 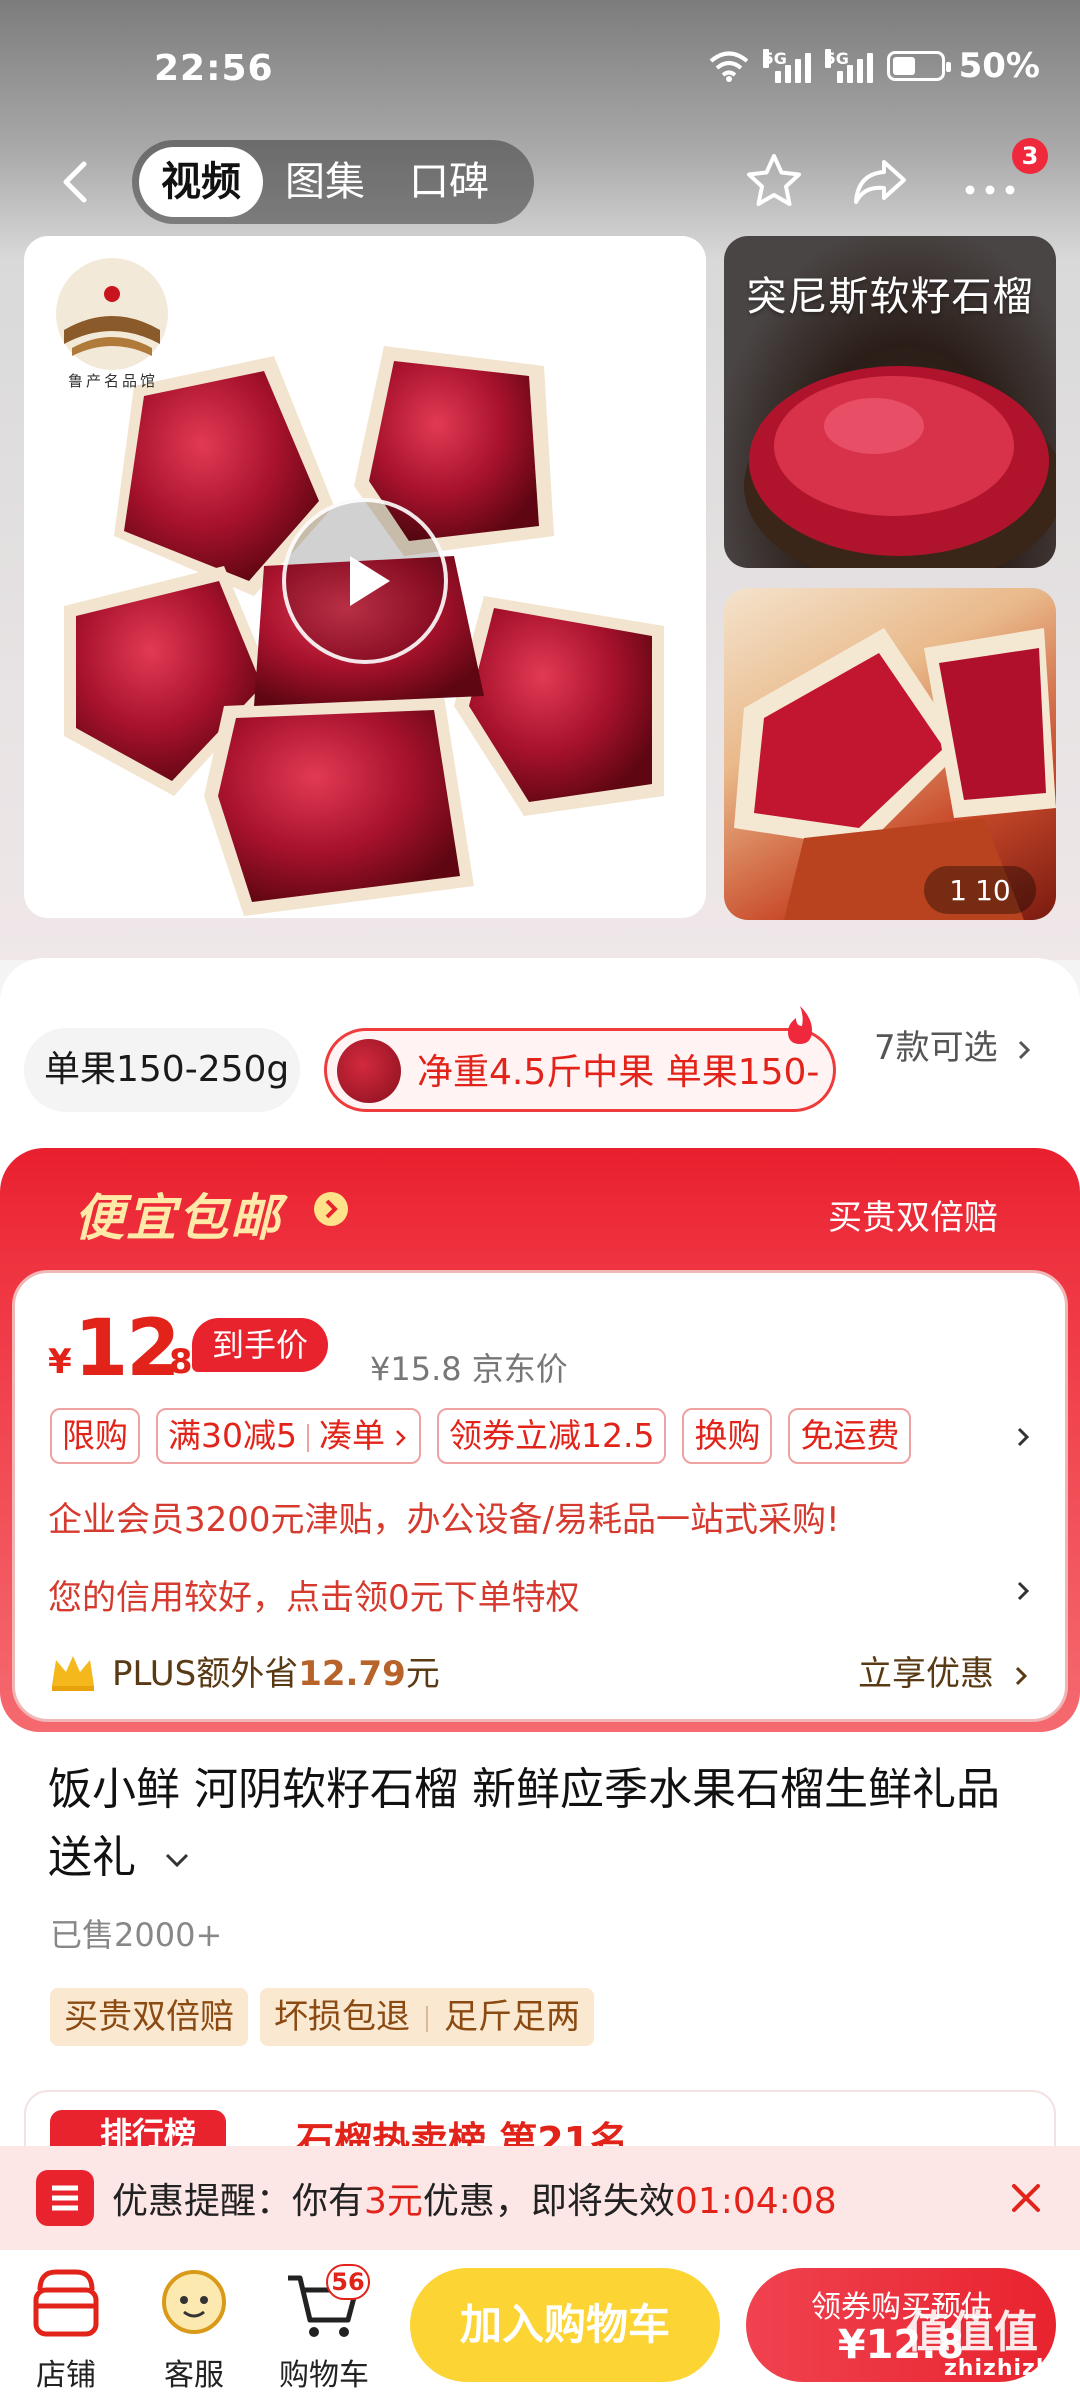 I want to click on chip-exchange: 换购, so click(x=727, y=1436).